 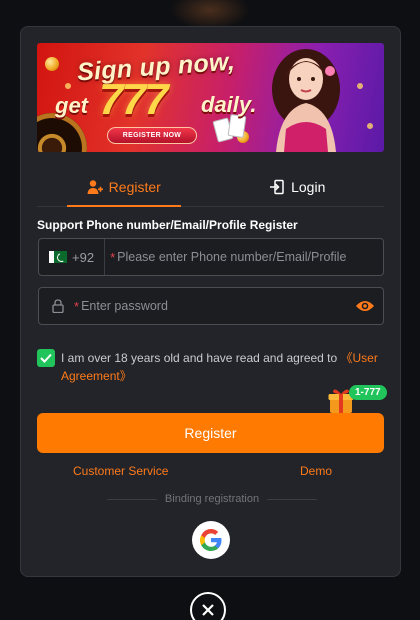 I want to click on promo-banner: Sign up now, get 777 daily. REGISTER NOW, so click(x=210, y=97).